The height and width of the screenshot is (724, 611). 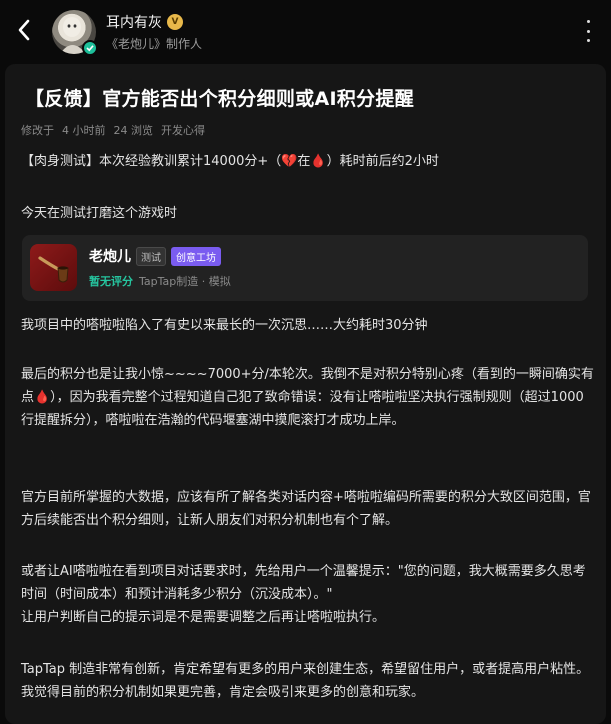 I want to click on game-name-row: 老炮儿 测试 创意工坊, so click(x=155, y=256).